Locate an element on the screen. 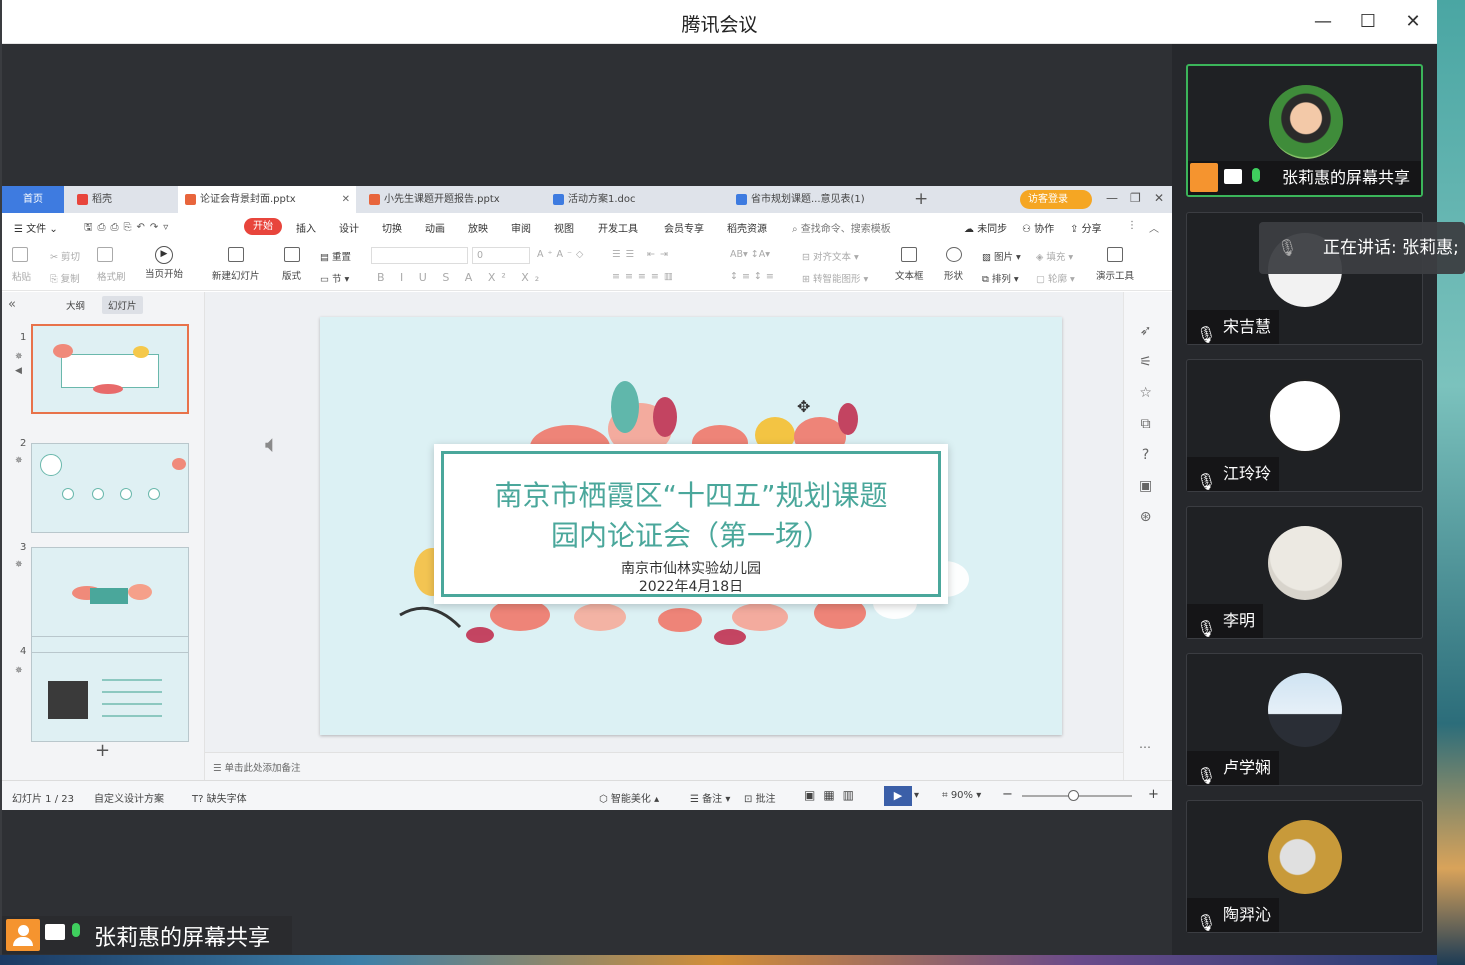 The width and height of the screenshot is (1465, 965). view-mode-icons: ▣▦▥ is located at coordinates (833, 795).